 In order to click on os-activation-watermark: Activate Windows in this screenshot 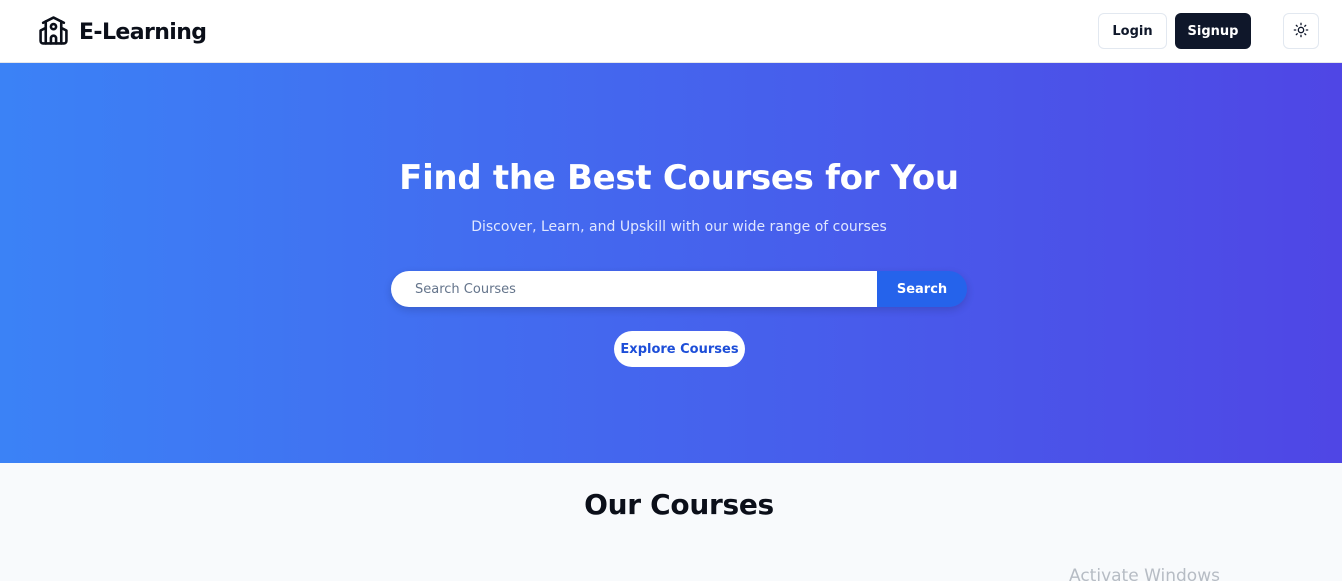, I will do `click(1144, 573)`.